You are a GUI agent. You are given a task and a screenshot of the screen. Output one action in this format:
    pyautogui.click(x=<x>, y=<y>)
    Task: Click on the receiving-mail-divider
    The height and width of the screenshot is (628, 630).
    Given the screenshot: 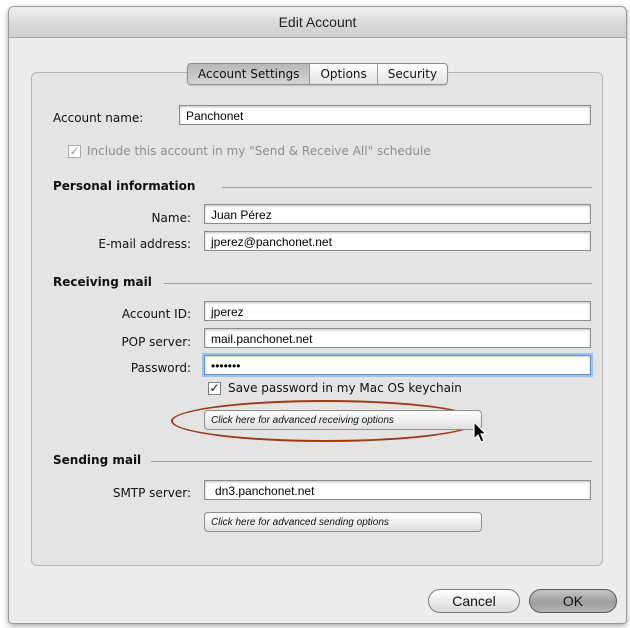 What is the action you would take?
    pyautogui.click(x=378, y=283)
    